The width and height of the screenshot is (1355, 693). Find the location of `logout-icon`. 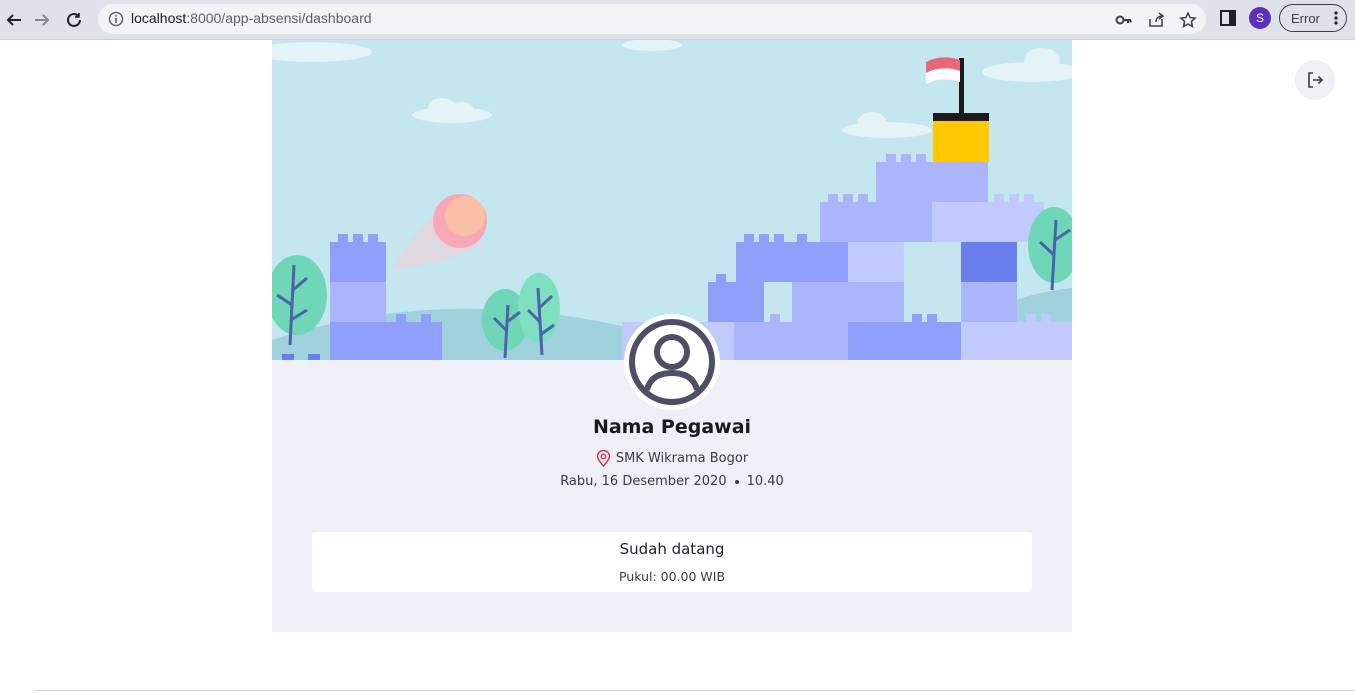

logout-icon is located at coordinates (1316, 80).